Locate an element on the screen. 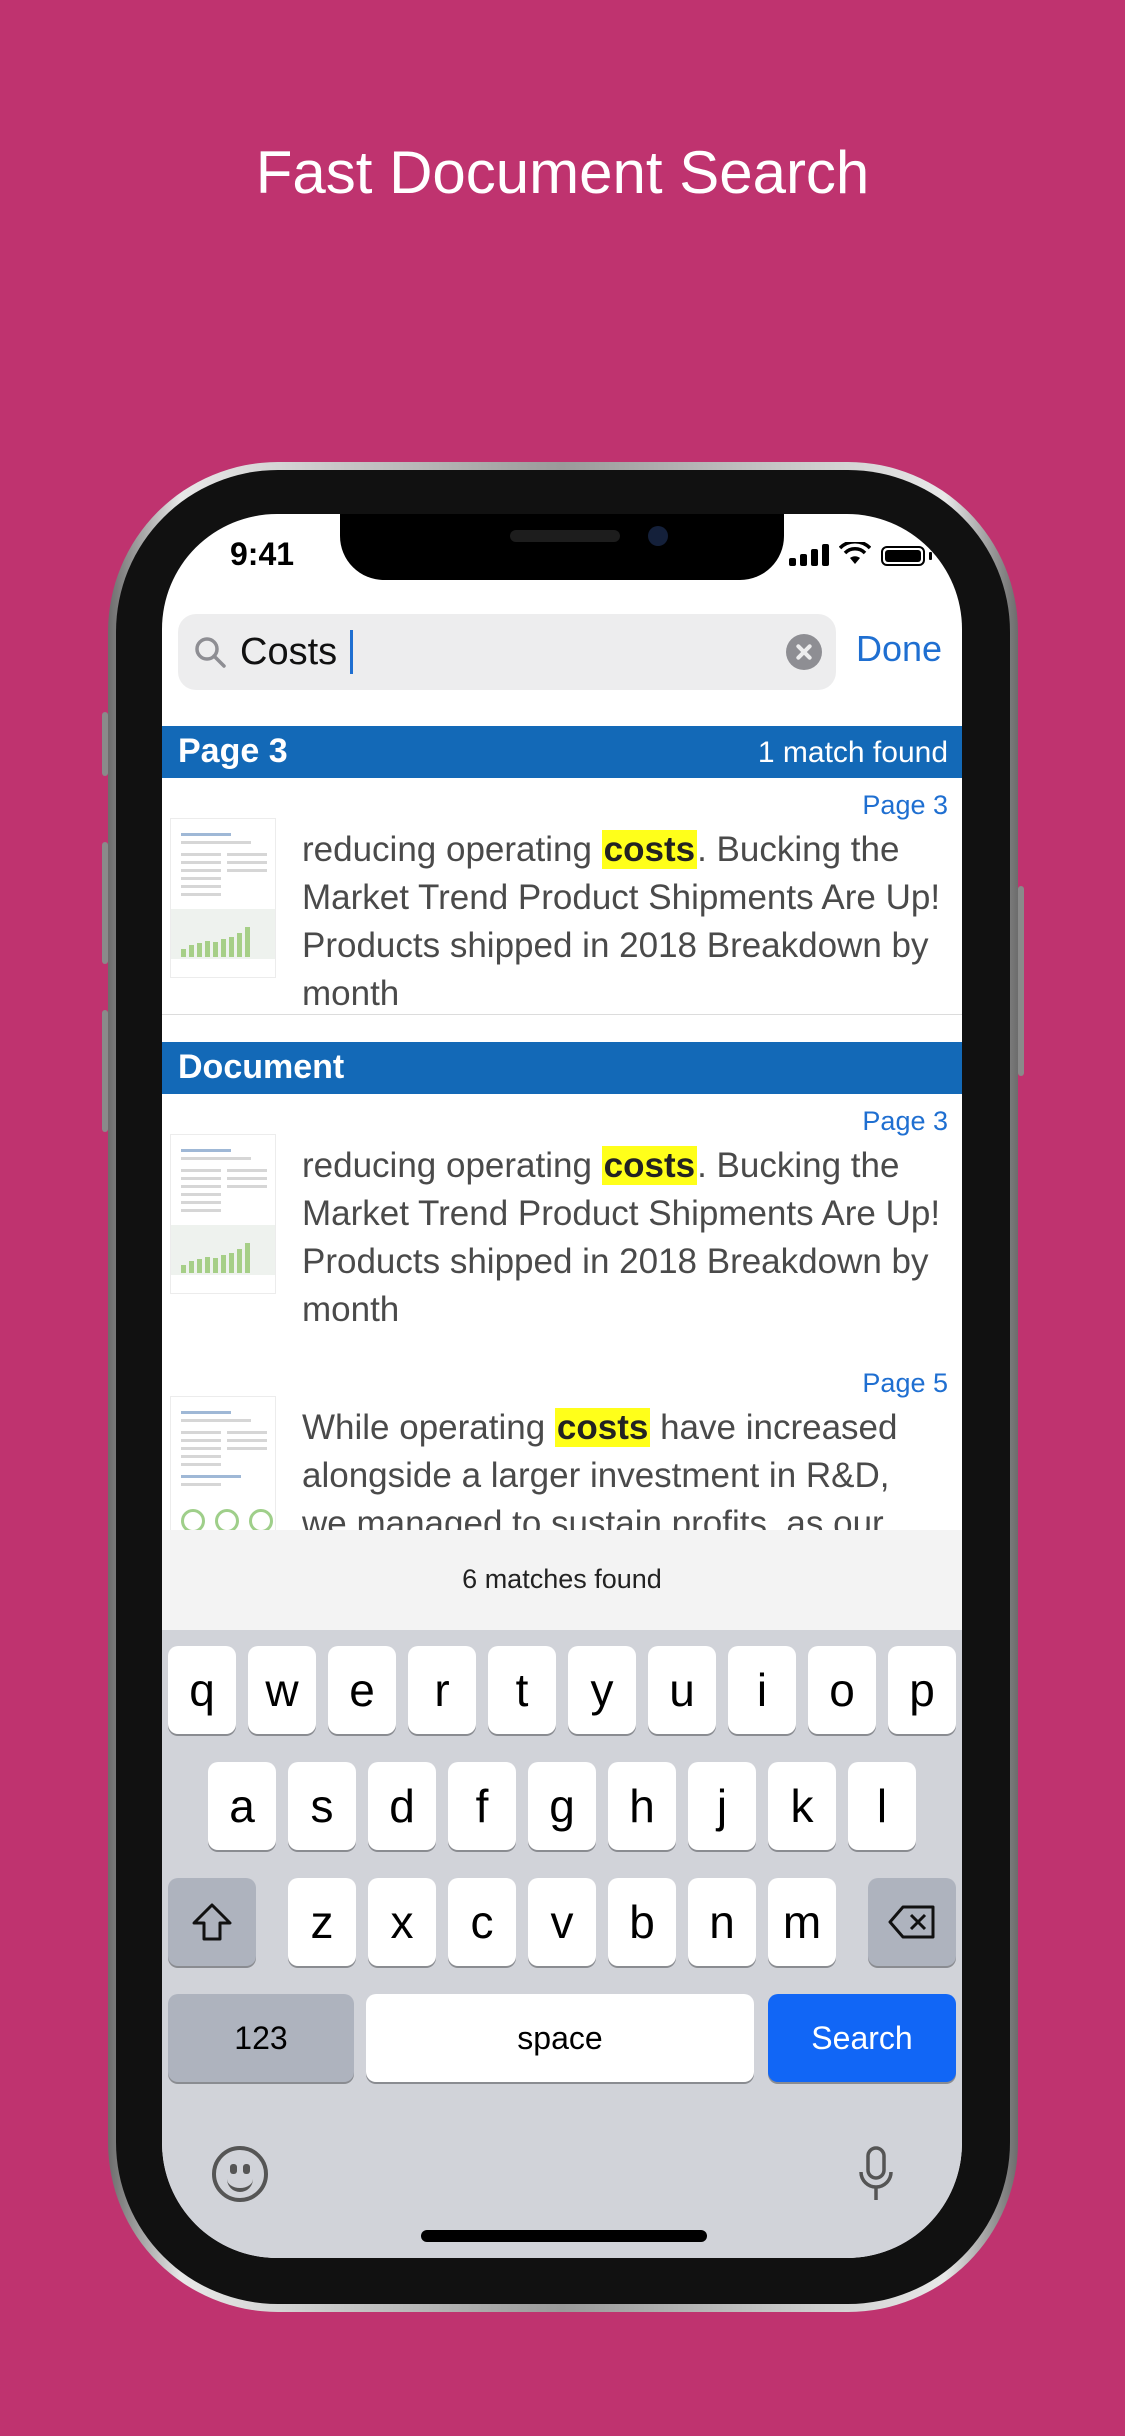 Image resolution: width=1125 pixels, height=2436 pixels. speaker-grille is located at coordinates (565, 536).